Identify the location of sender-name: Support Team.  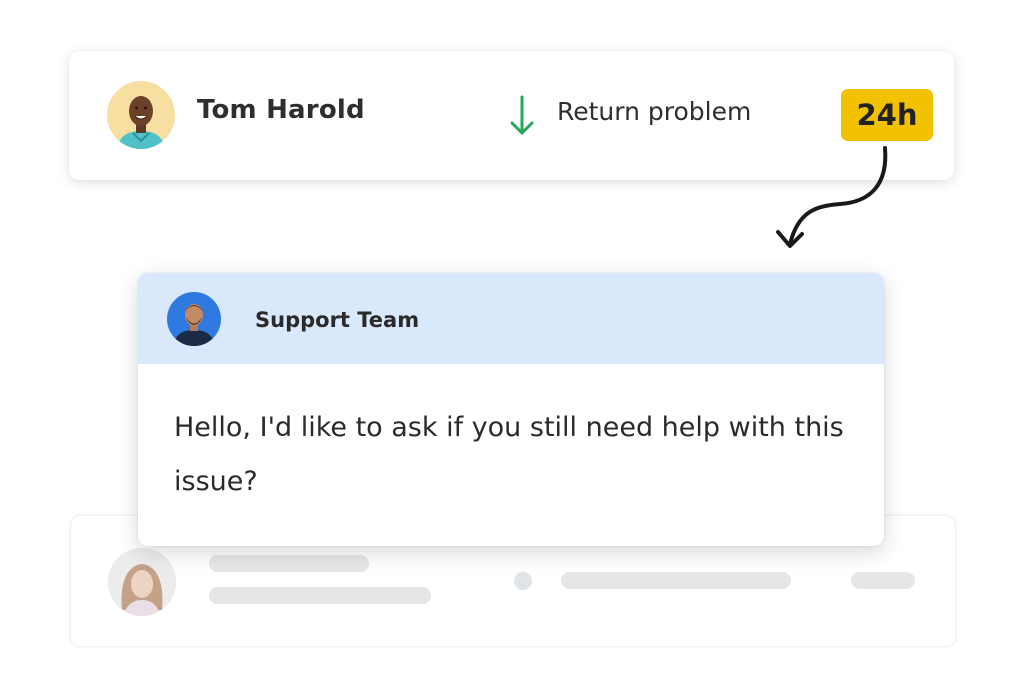
(337, 320).